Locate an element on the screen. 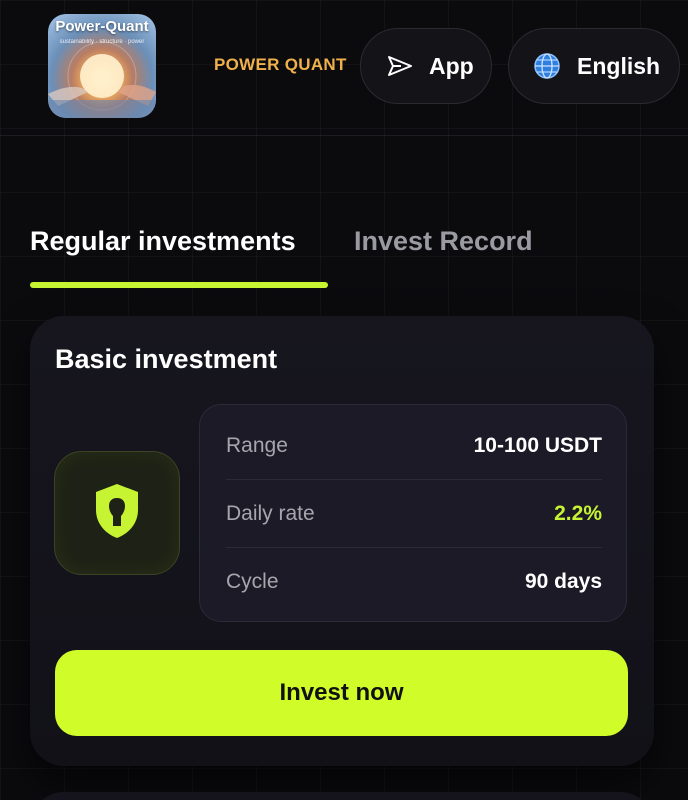  logo-text: Power-Quant is located at coordinates (102, 26).